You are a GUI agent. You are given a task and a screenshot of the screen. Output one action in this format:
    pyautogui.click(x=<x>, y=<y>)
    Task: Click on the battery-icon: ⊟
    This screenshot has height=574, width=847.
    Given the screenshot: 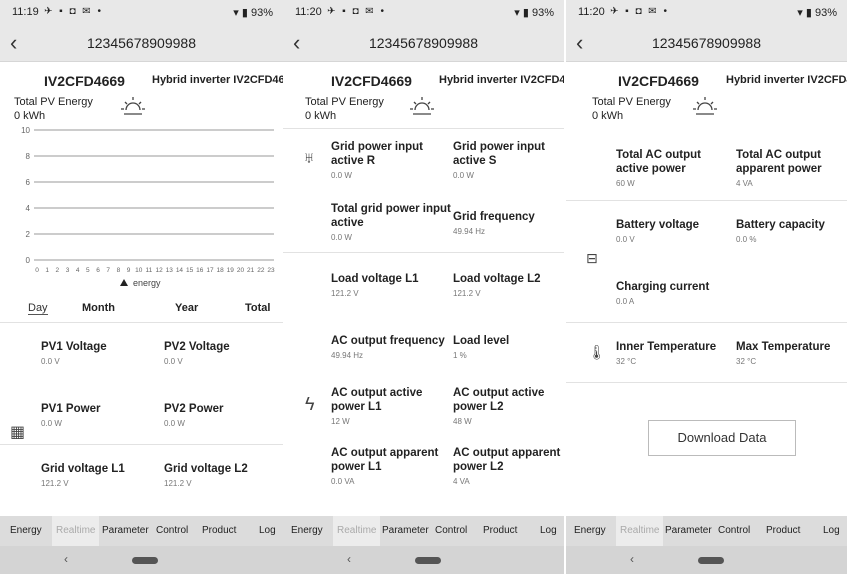 What is the action you would take?
    pyautogui.click(x=592, y=258)
    